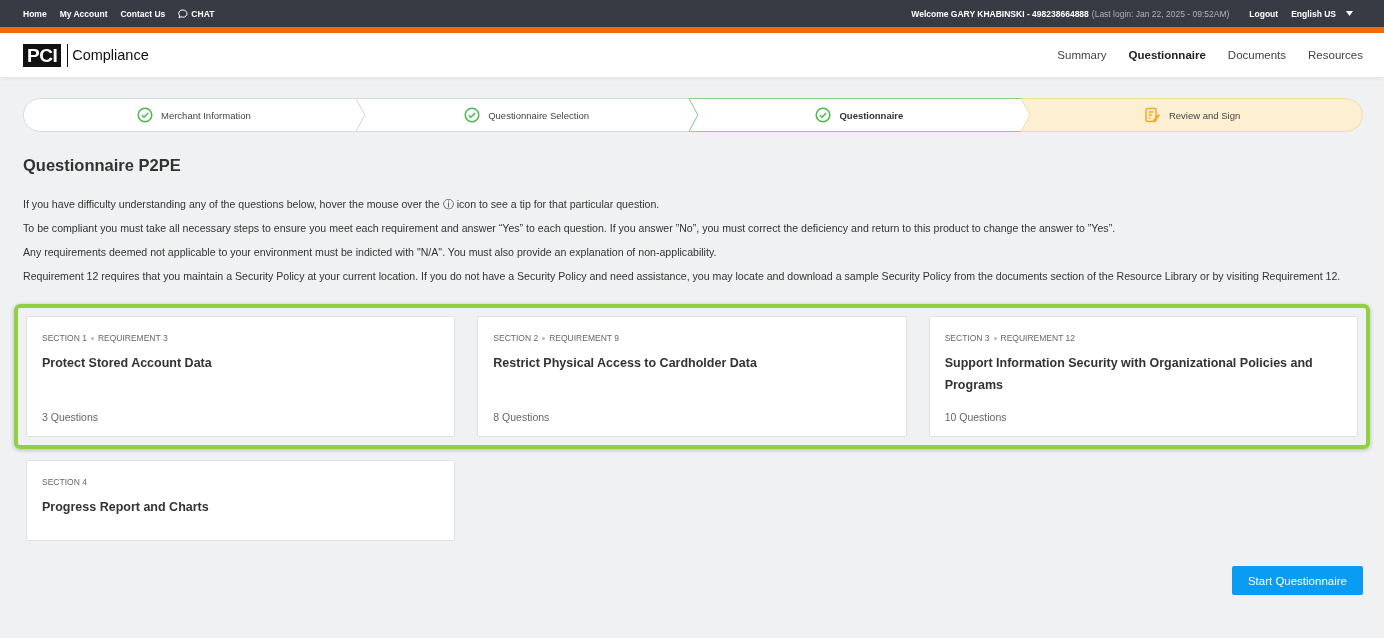 This screenshot has height=638, width=1384. What do you see at coordinates (1335, 55) in the screenshot?
I see `nav-tab: Resources` at bounding box center [1335, 55].